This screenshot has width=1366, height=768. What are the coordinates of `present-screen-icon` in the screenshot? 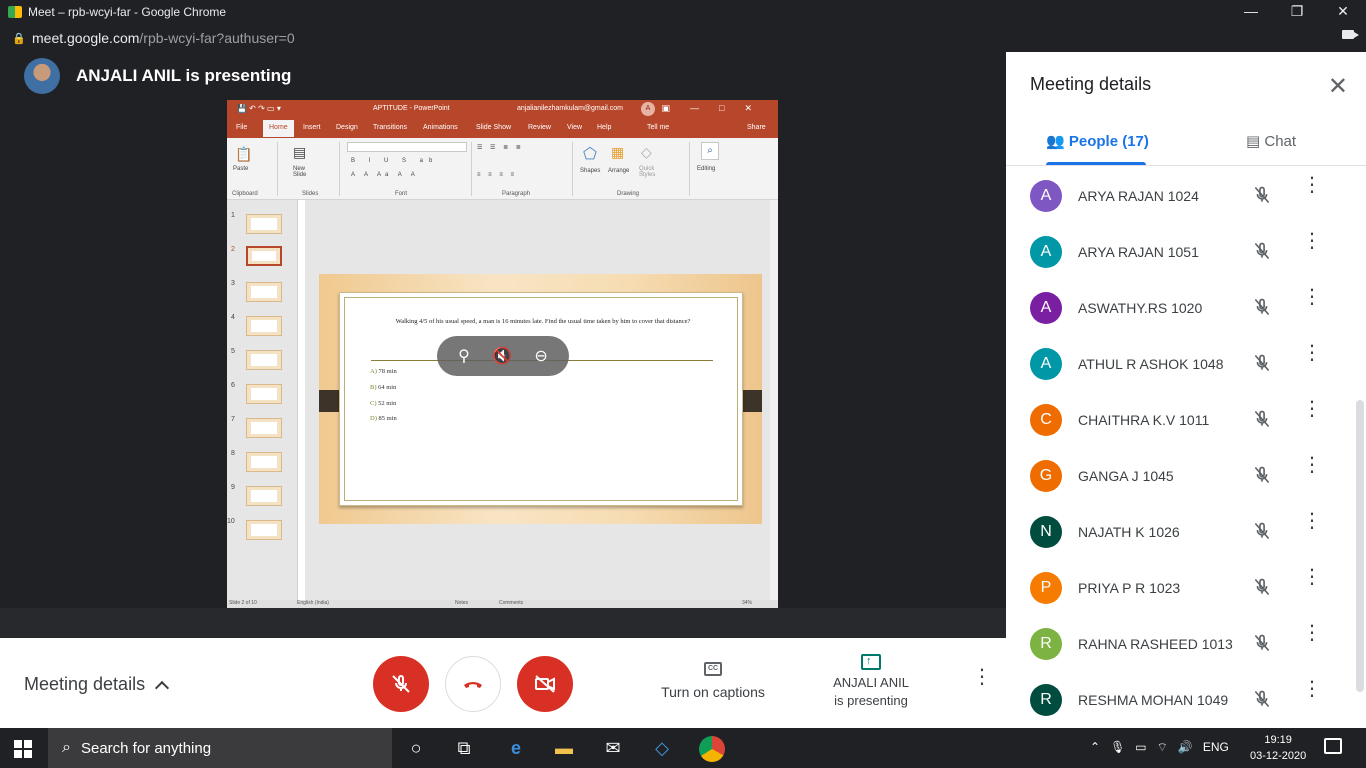 It's located at (871, 661).